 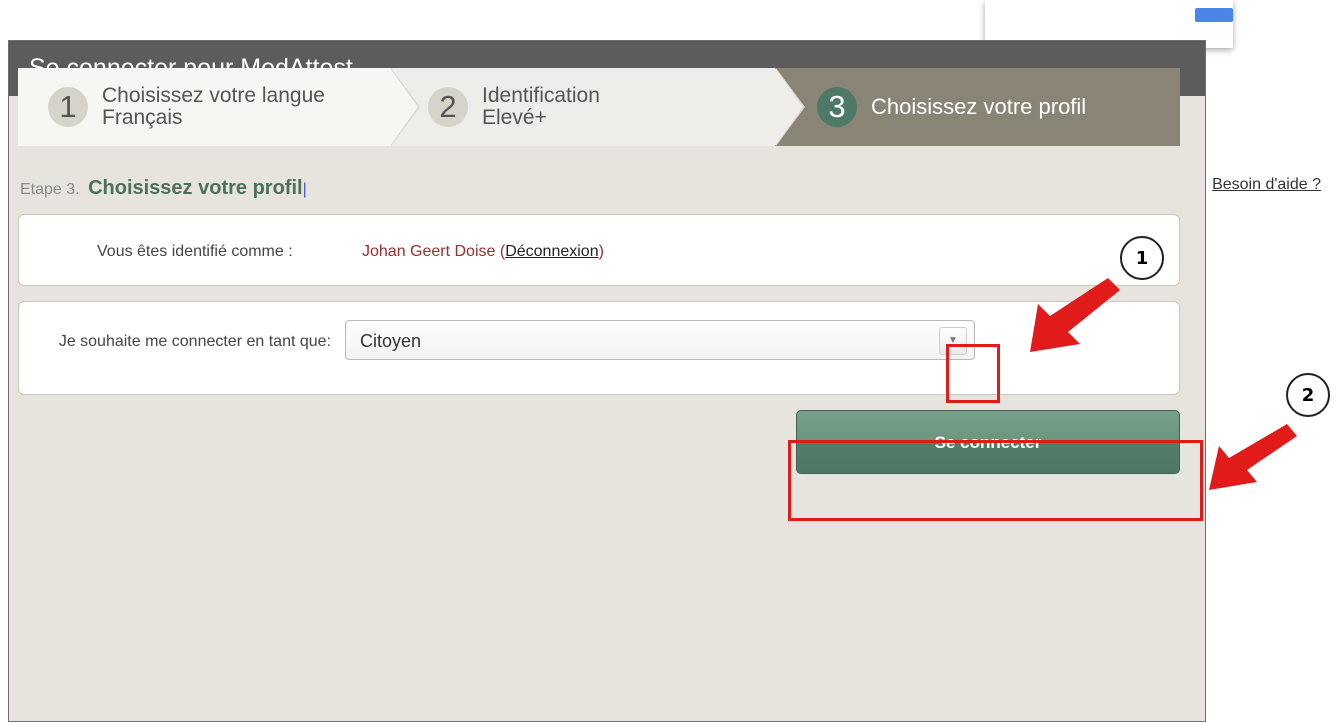 What do you see at coordinates (68, 107) in the screenshot?
I see `step-number: 1` at bounding box center [68, 107].